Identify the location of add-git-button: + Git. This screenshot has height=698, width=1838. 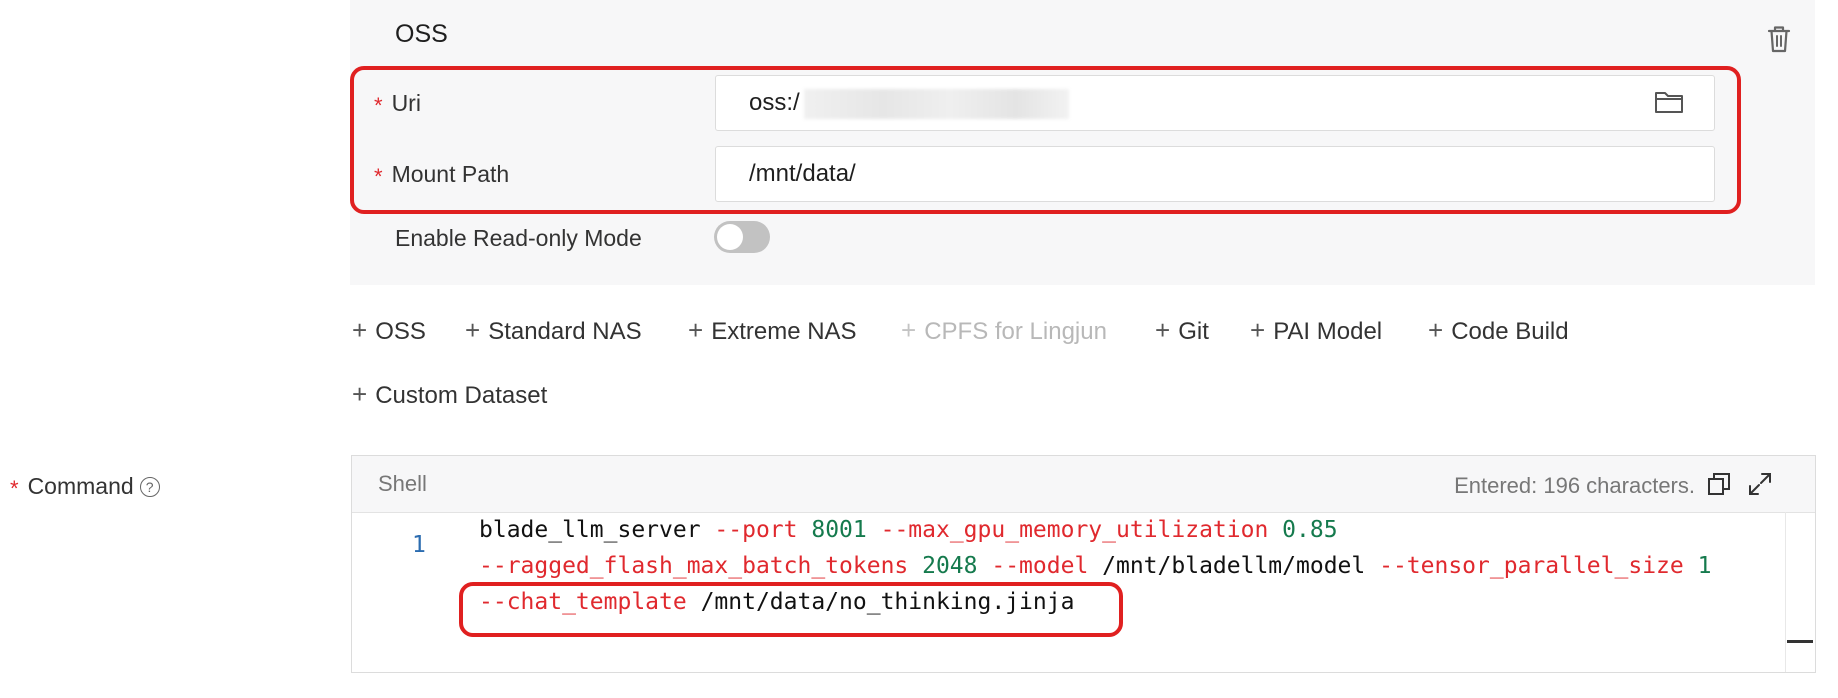
(1182, 330).